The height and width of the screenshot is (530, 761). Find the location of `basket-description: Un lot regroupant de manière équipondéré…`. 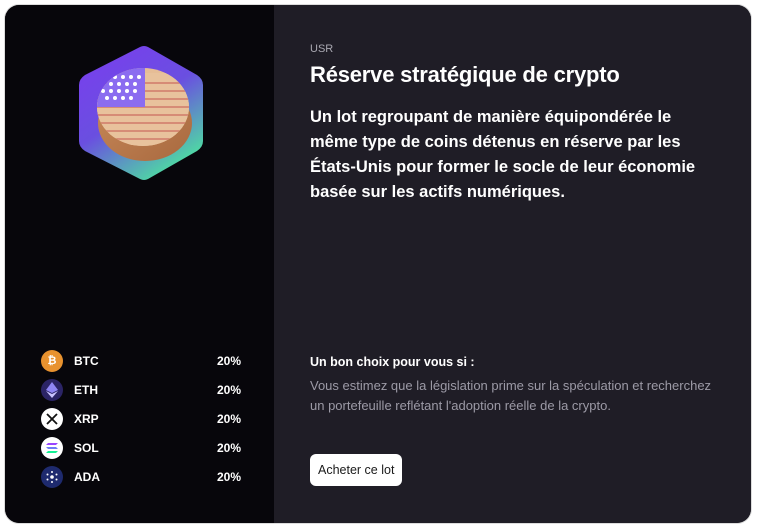

basket-description: Un lot regroupant de manière équipondéré… is located at coordinates (503, 154).